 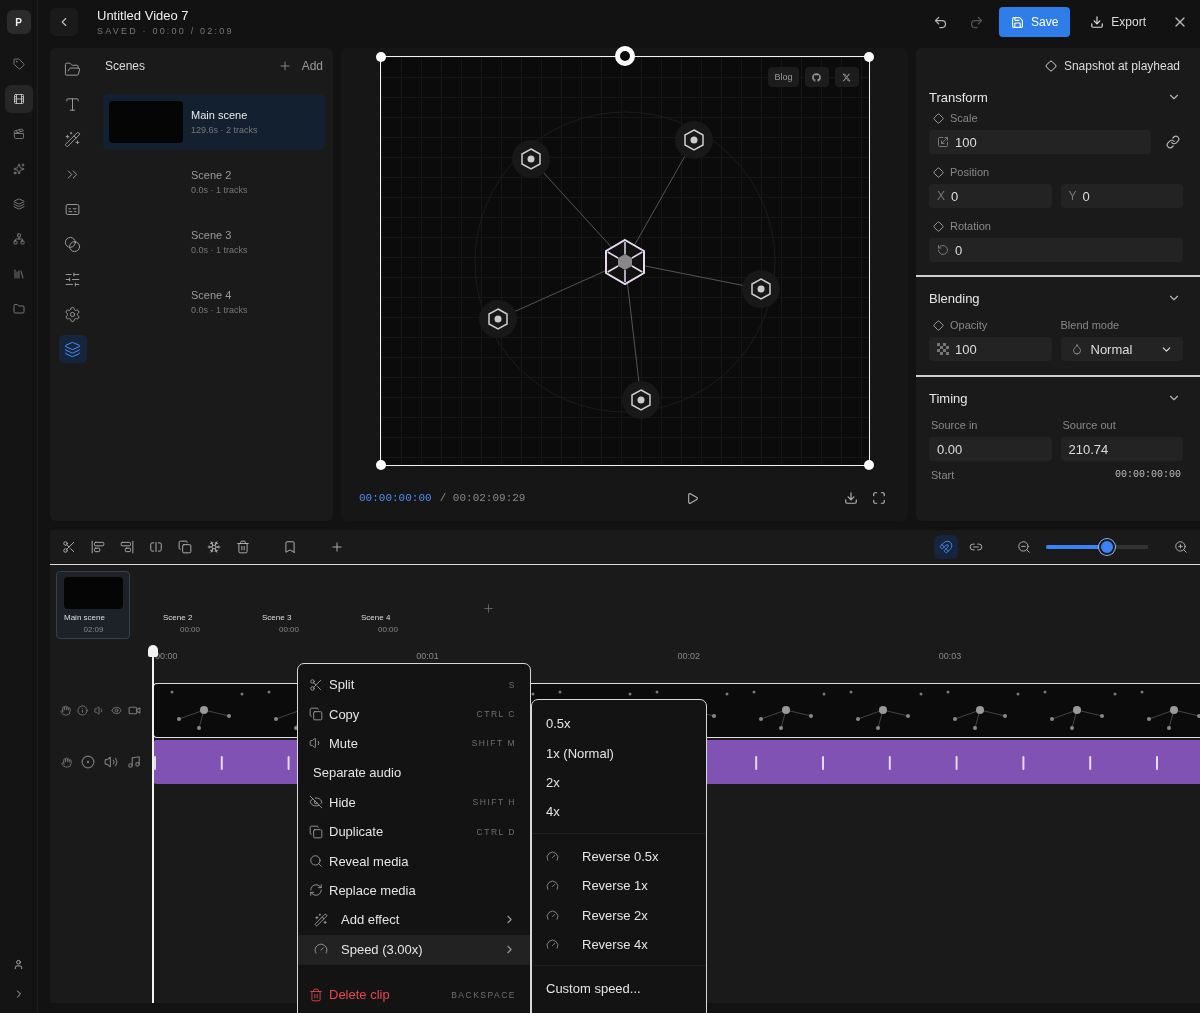 What do you see at coordinates (88, 762) in the screenshot?
I see `circle-dot-icon` at bounding box center [88, 762].